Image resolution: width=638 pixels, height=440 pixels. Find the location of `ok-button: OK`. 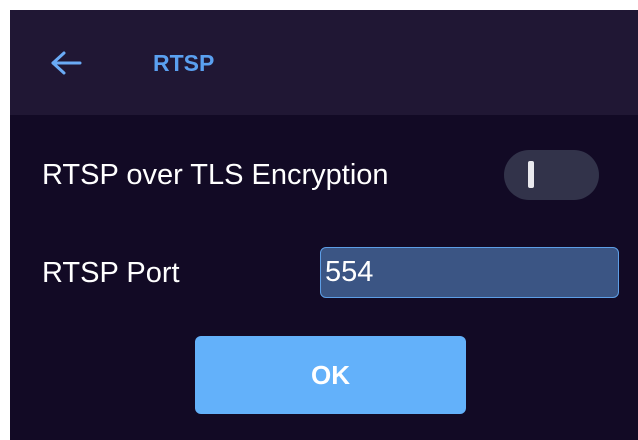

ok-button: OK is located at coordinates (330, 375).